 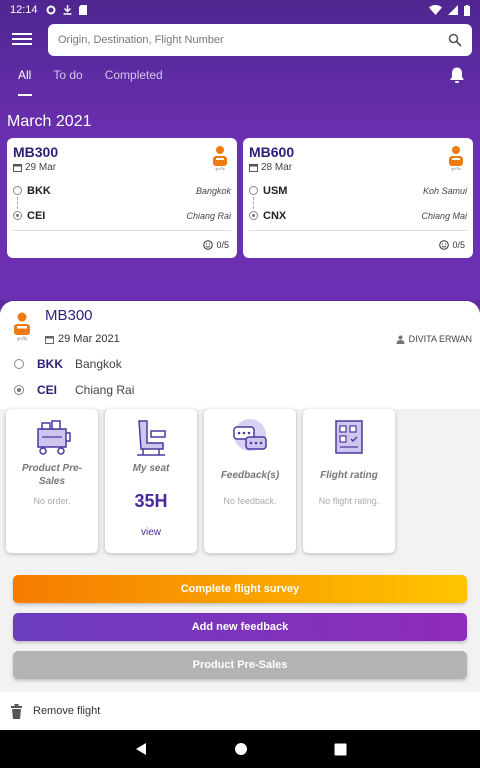 I want to click on tile-my-seat: My seat 35H view, so click(x=151, y=481).